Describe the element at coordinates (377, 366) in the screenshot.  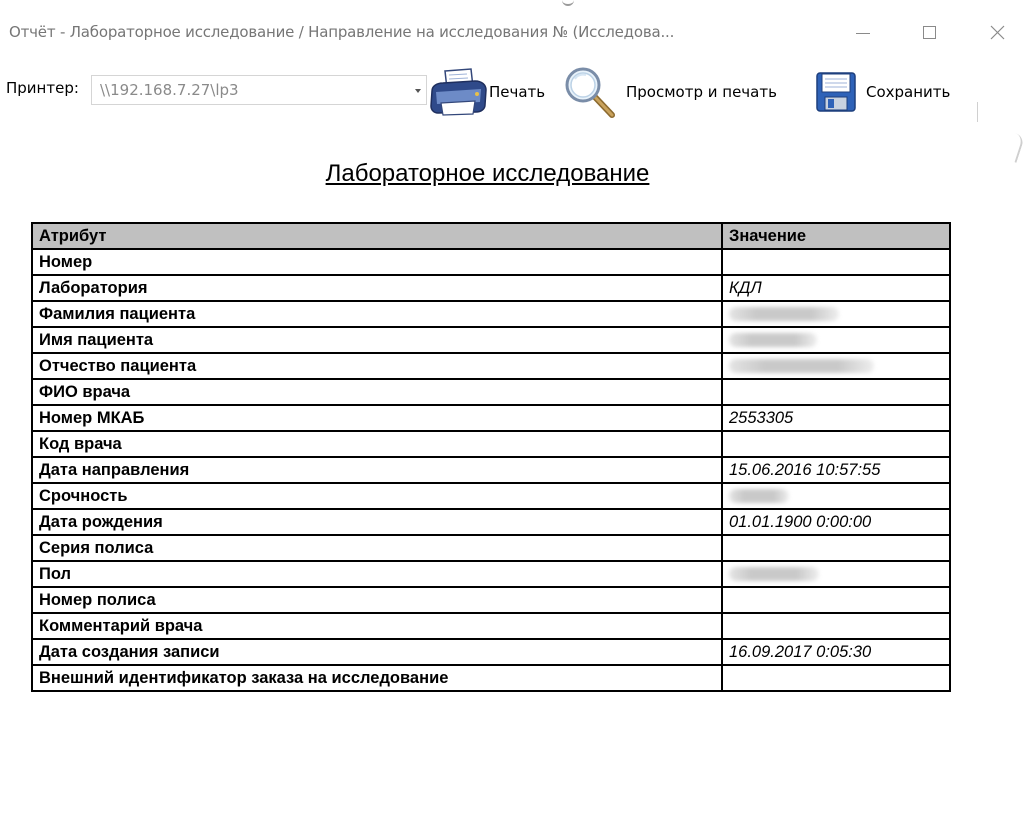
I see `attribute-cell: Отчество пациента` at that location.